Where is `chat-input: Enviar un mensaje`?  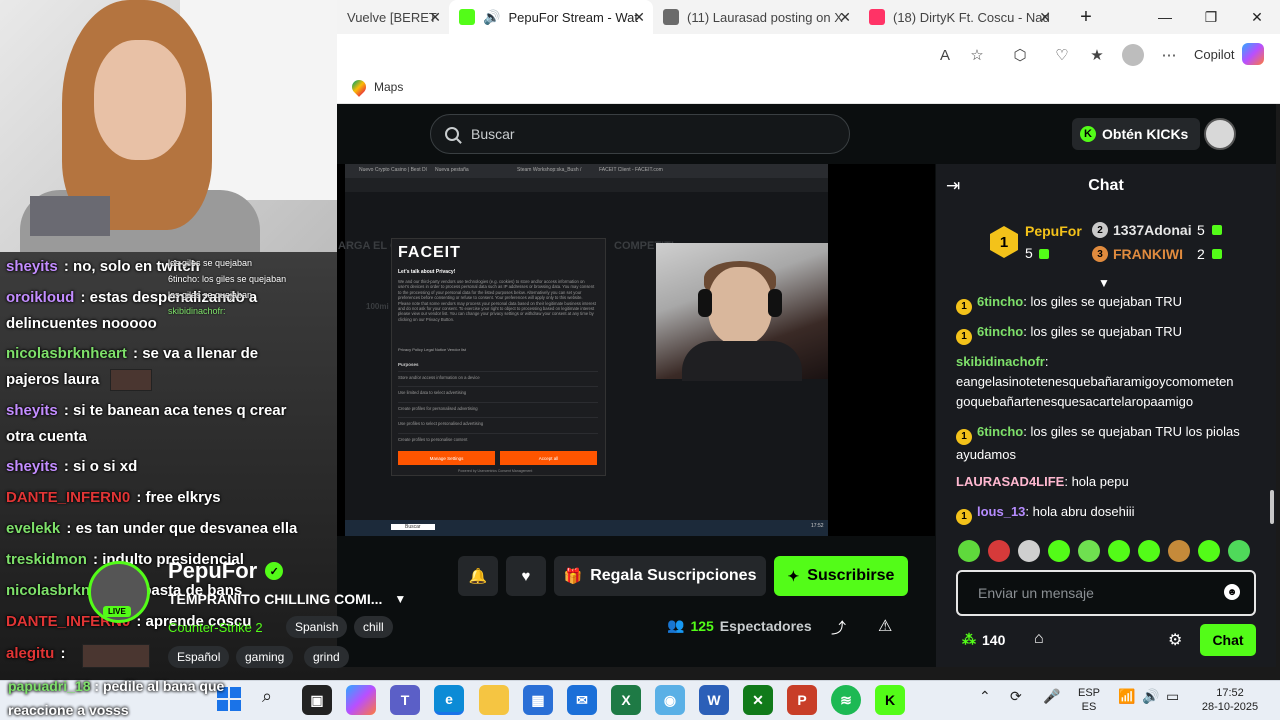 chat-input: Enviar un mensaje is located at coordinates (1106, 593).